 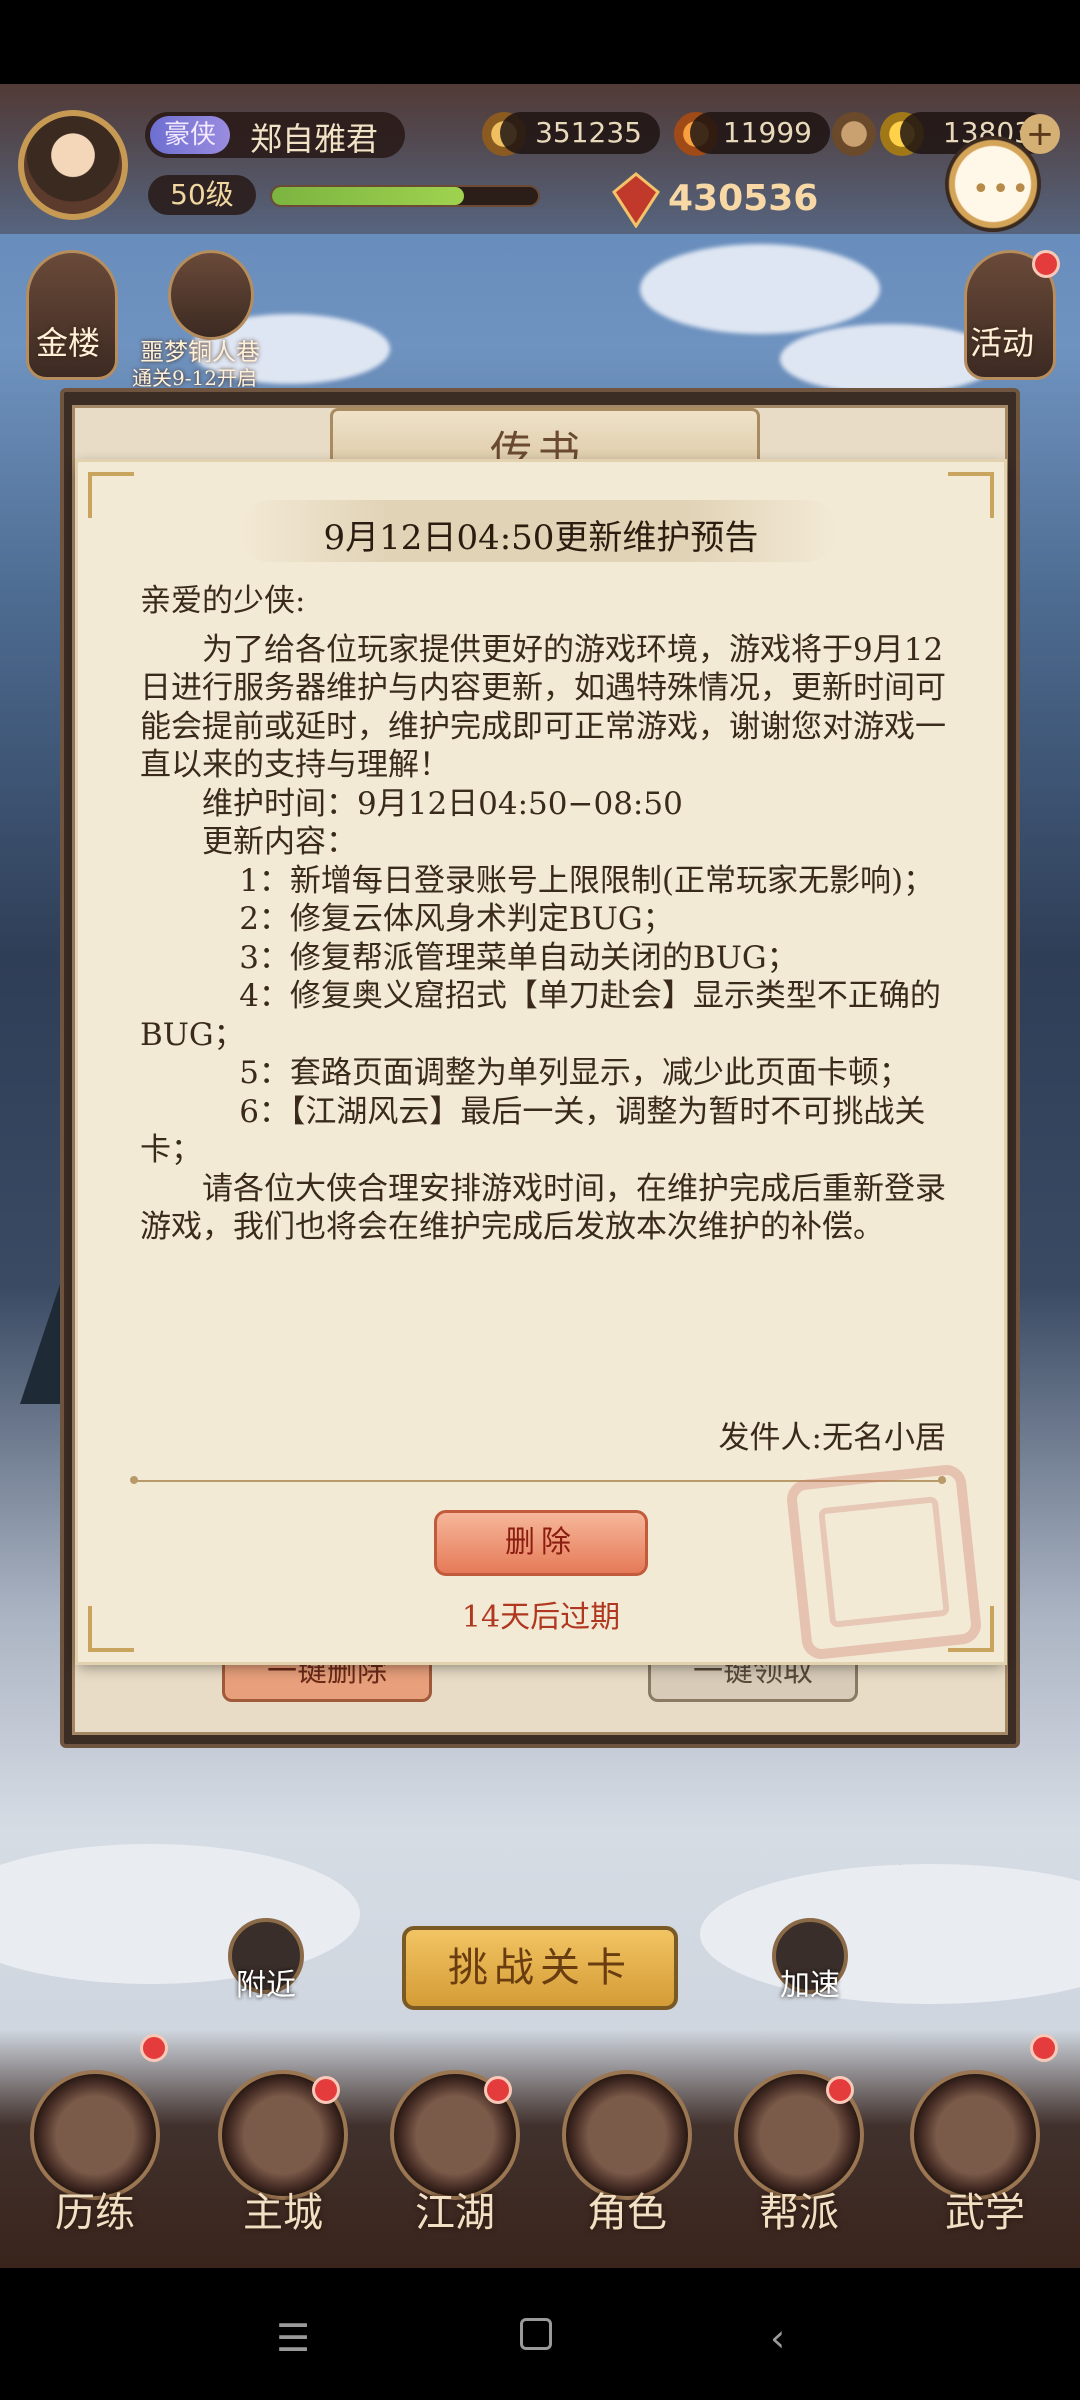 I want to click on event-portrait, so click(x=211, y=295).